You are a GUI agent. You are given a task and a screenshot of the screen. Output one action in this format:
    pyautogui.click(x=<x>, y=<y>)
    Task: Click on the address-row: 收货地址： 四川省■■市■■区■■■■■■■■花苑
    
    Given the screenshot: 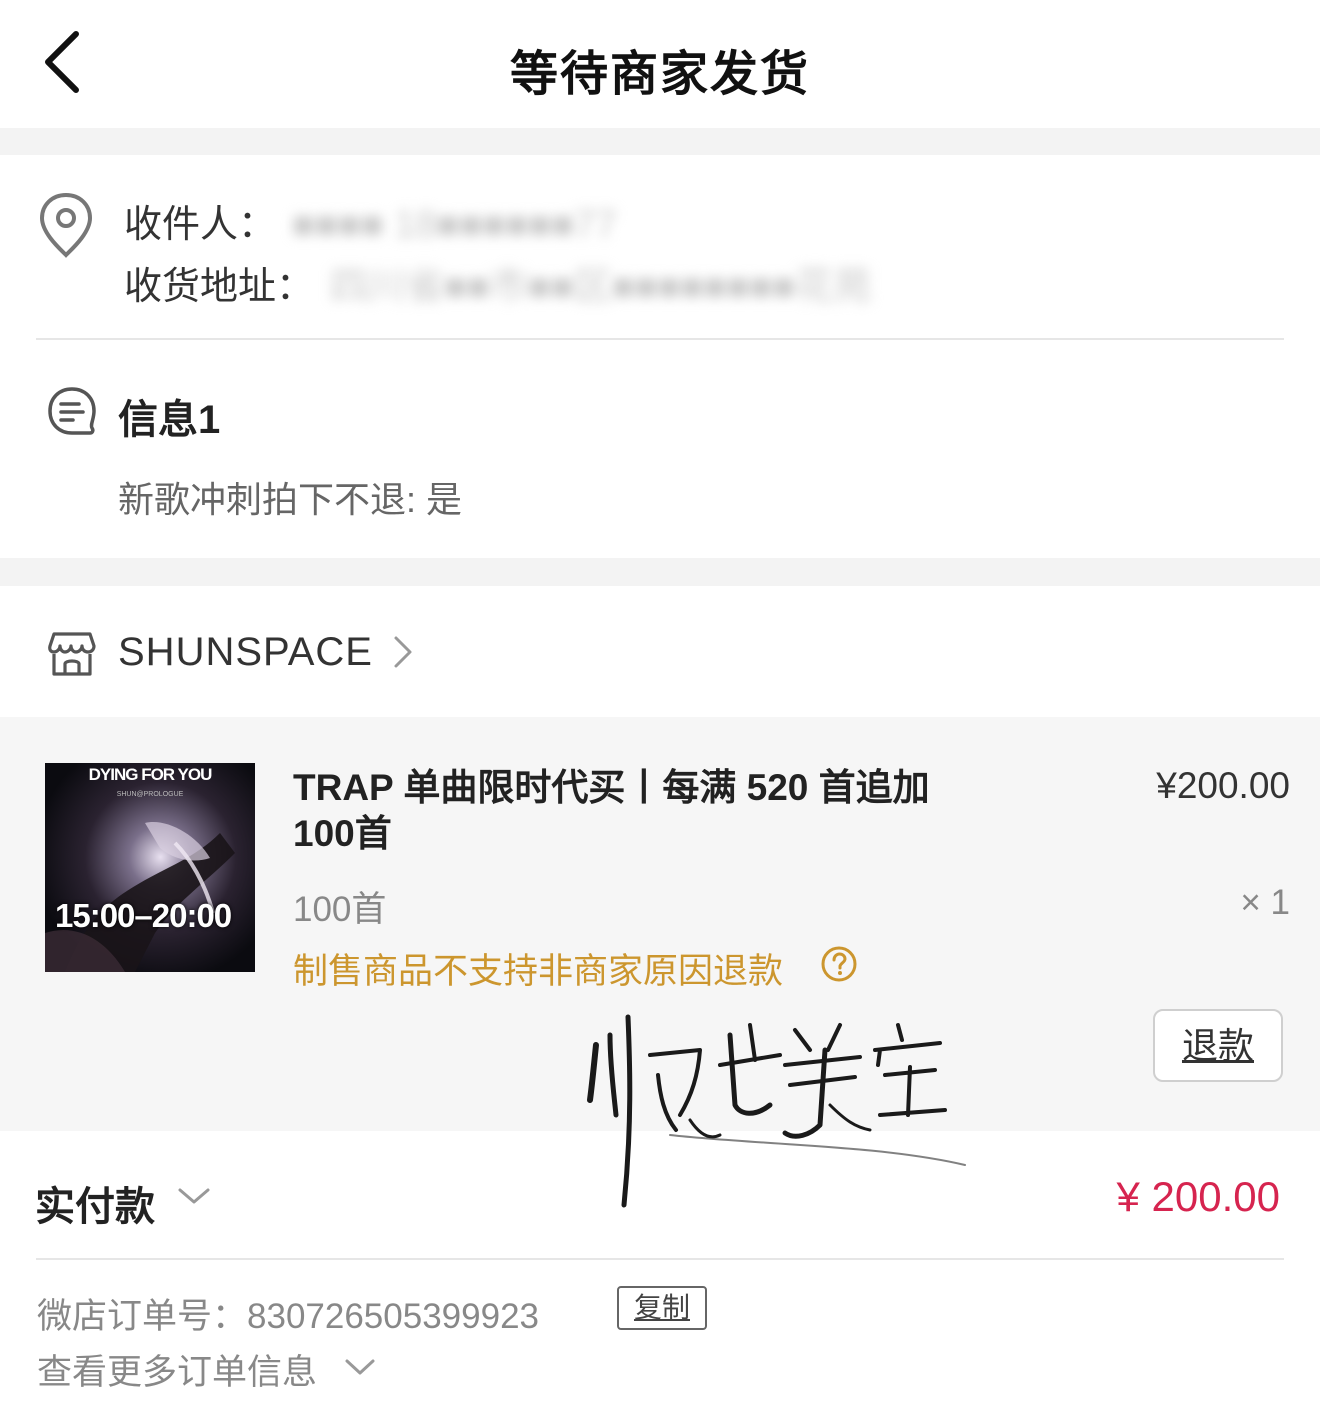 What is the action you would take?
    pyautogui.click(x=497, y=282)
    